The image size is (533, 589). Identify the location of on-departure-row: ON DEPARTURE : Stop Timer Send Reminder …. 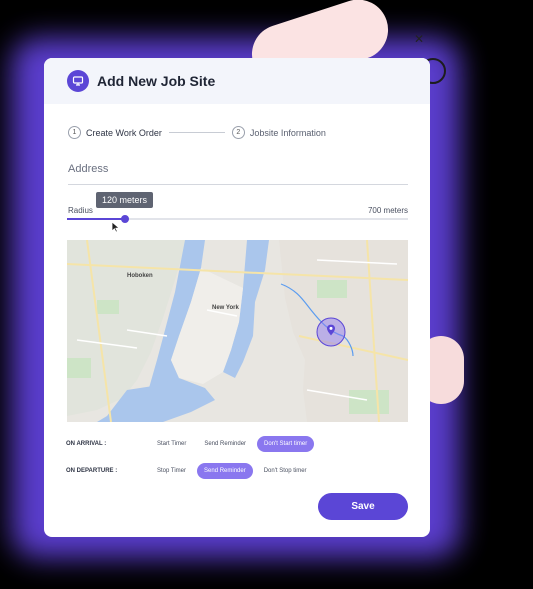
(192, 471).